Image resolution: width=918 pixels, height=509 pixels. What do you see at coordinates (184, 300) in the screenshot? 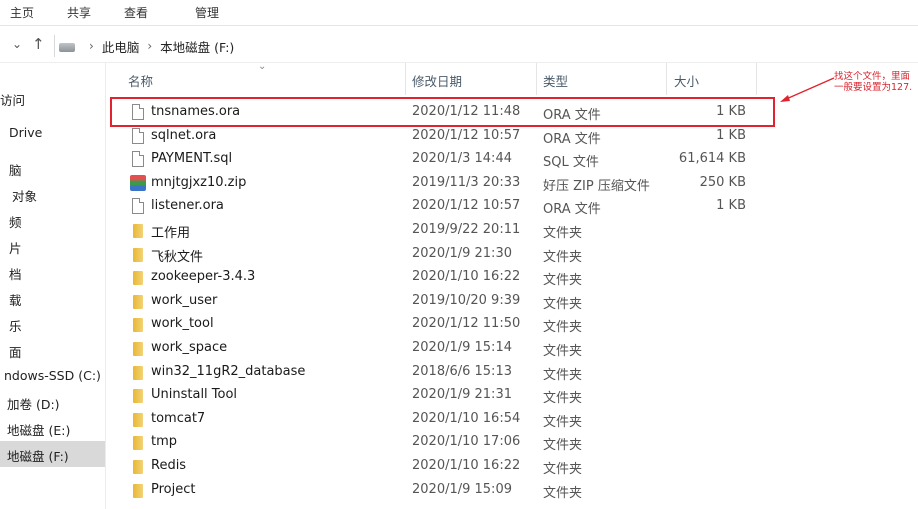
I see `file-name: work_user` at bounding box center [184, 300].